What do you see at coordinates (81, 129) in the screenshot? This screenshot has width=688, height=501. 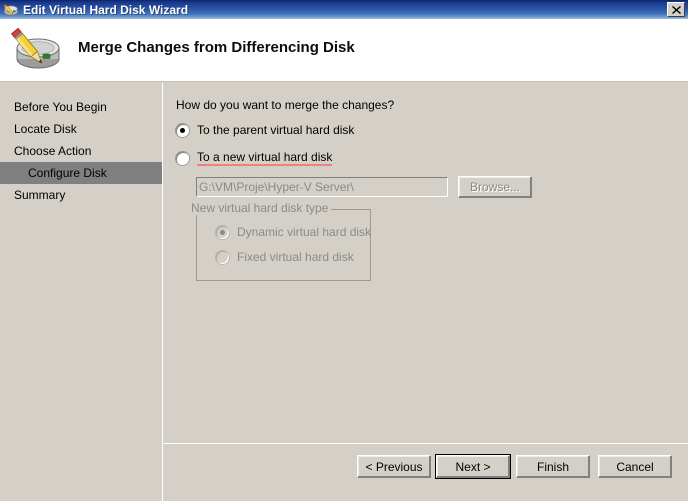 I see `sidebar-item-locate-disk: Locate Disk` at bounding box center [81, 129].